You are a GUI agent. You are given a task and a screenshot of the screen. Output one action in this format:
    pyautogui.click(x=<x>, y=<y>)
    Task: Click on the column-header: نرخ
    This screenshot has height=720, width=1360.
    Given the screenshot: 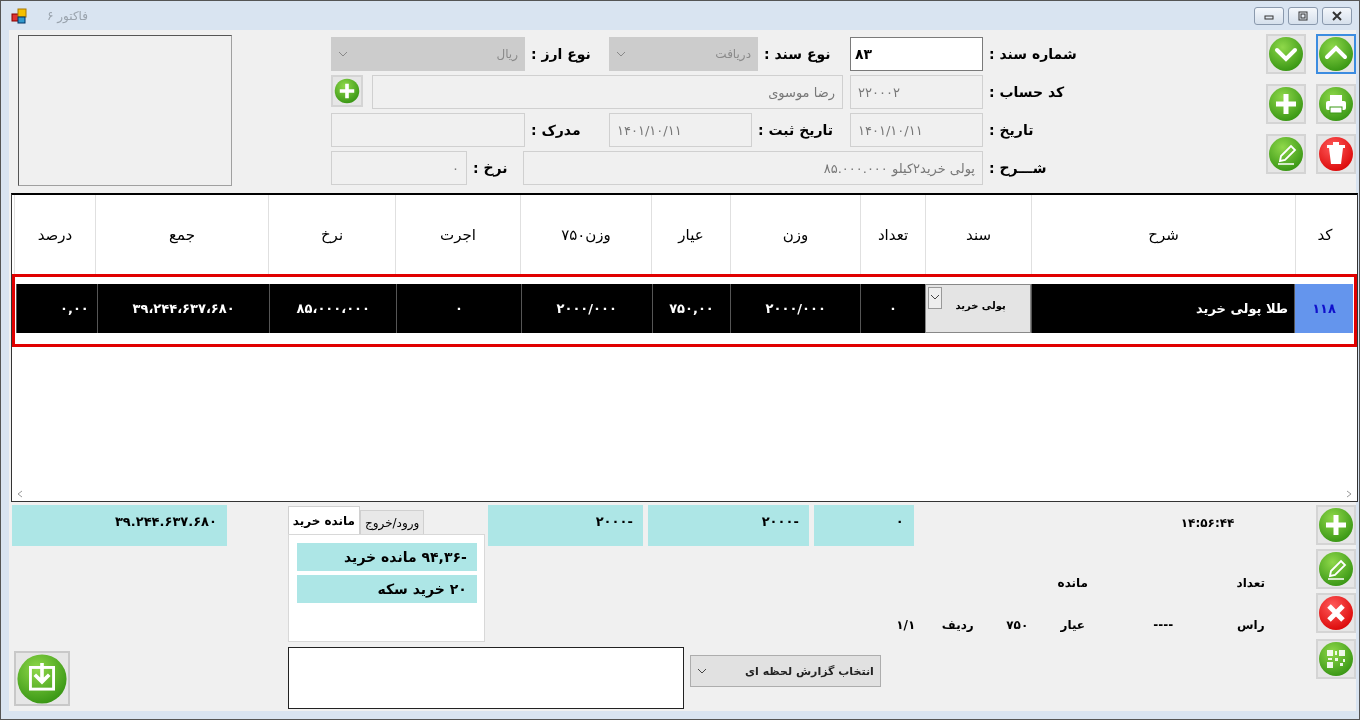 What is the action you would take?
    pyautogui.click(x=331, y=234)
    